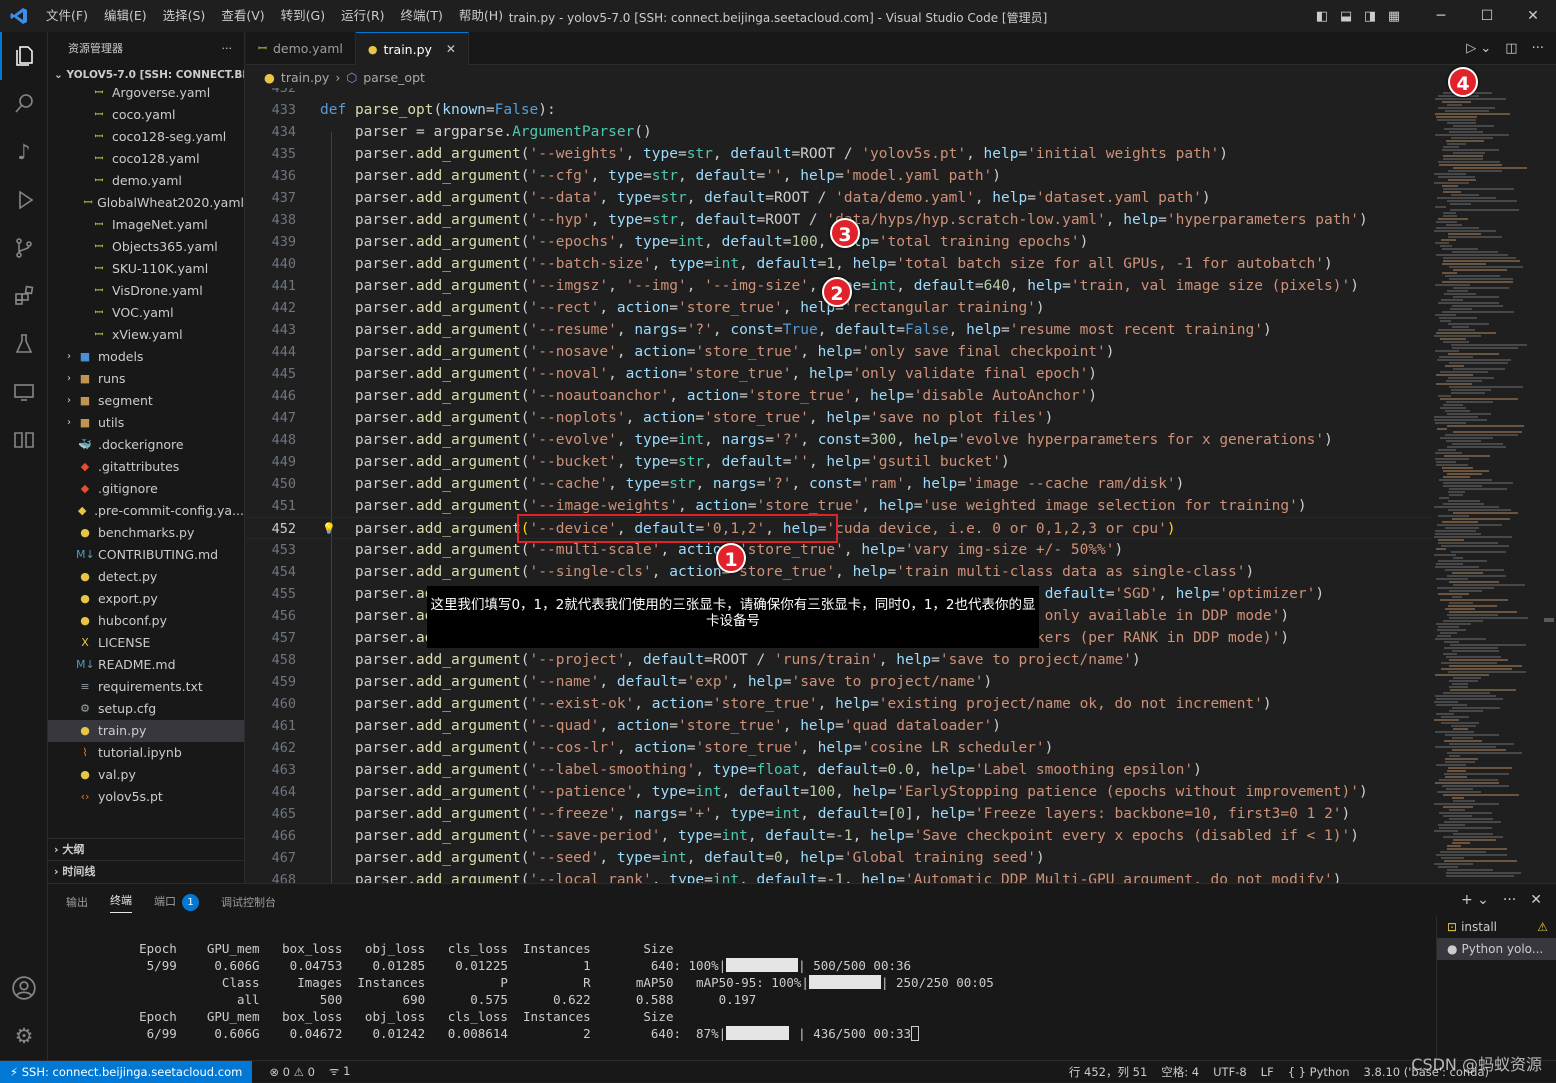  I want to click on editor-scrollbar, so click(1549, 485).